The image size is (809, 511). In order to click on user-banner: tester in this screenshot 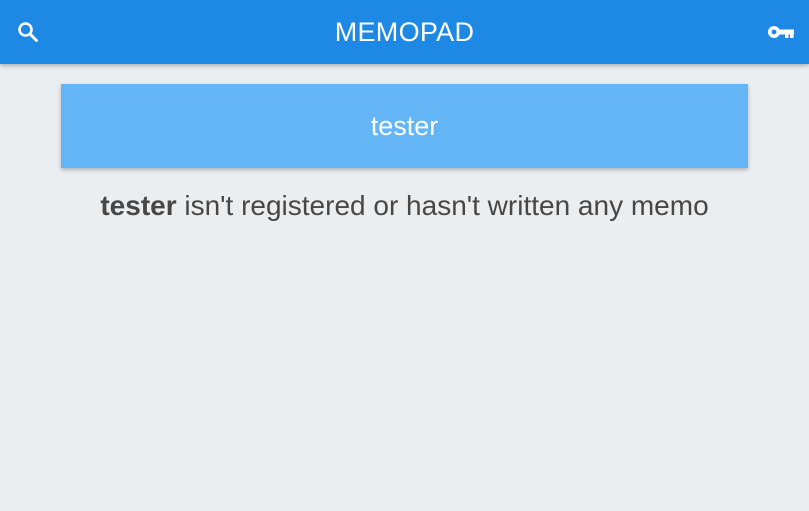, I will do `click(404, 126)`.